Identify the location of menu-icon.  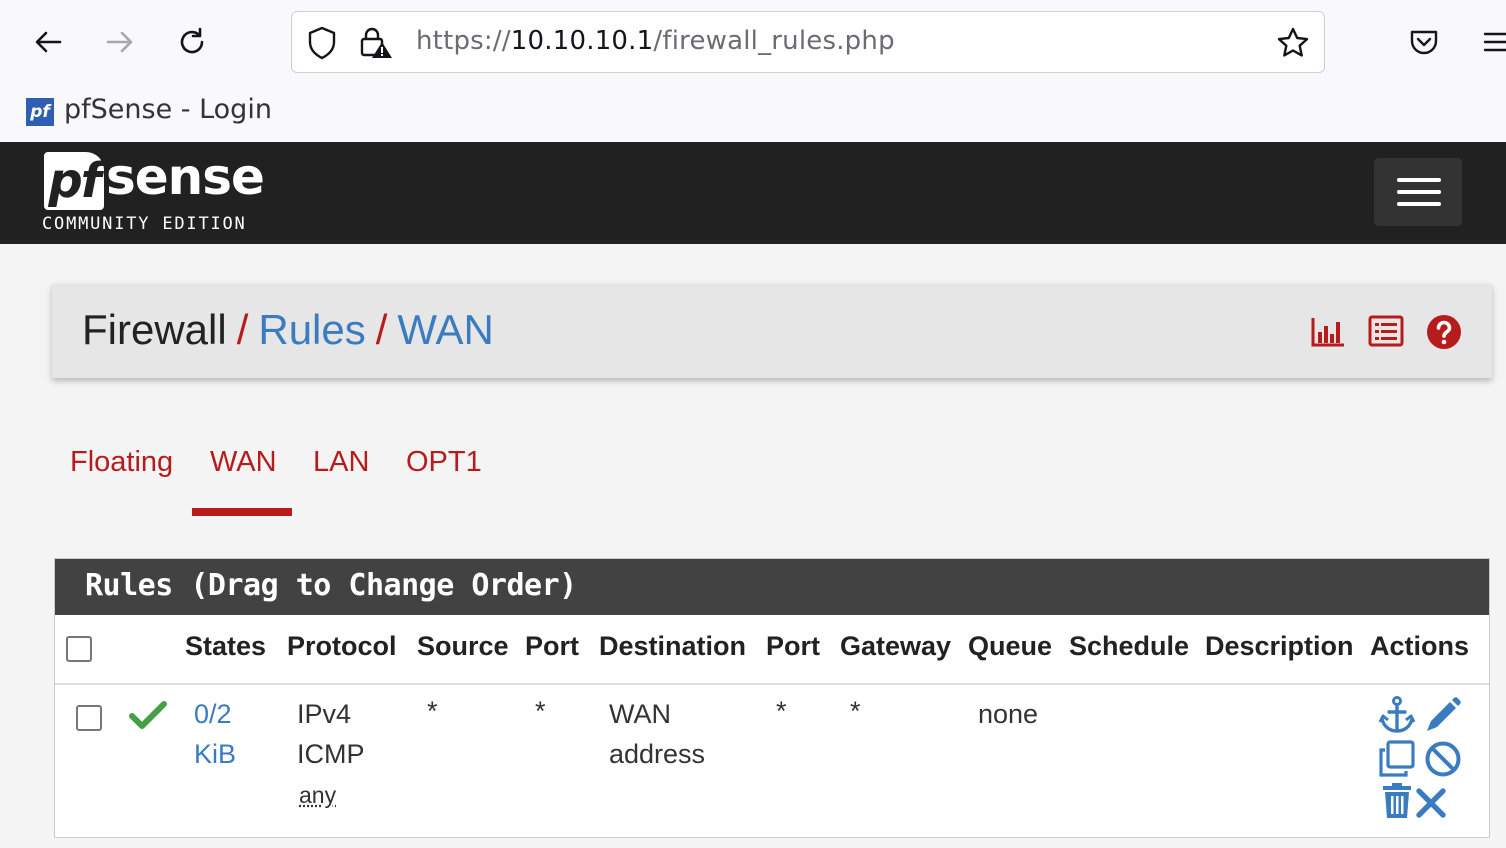
(1493, 42).